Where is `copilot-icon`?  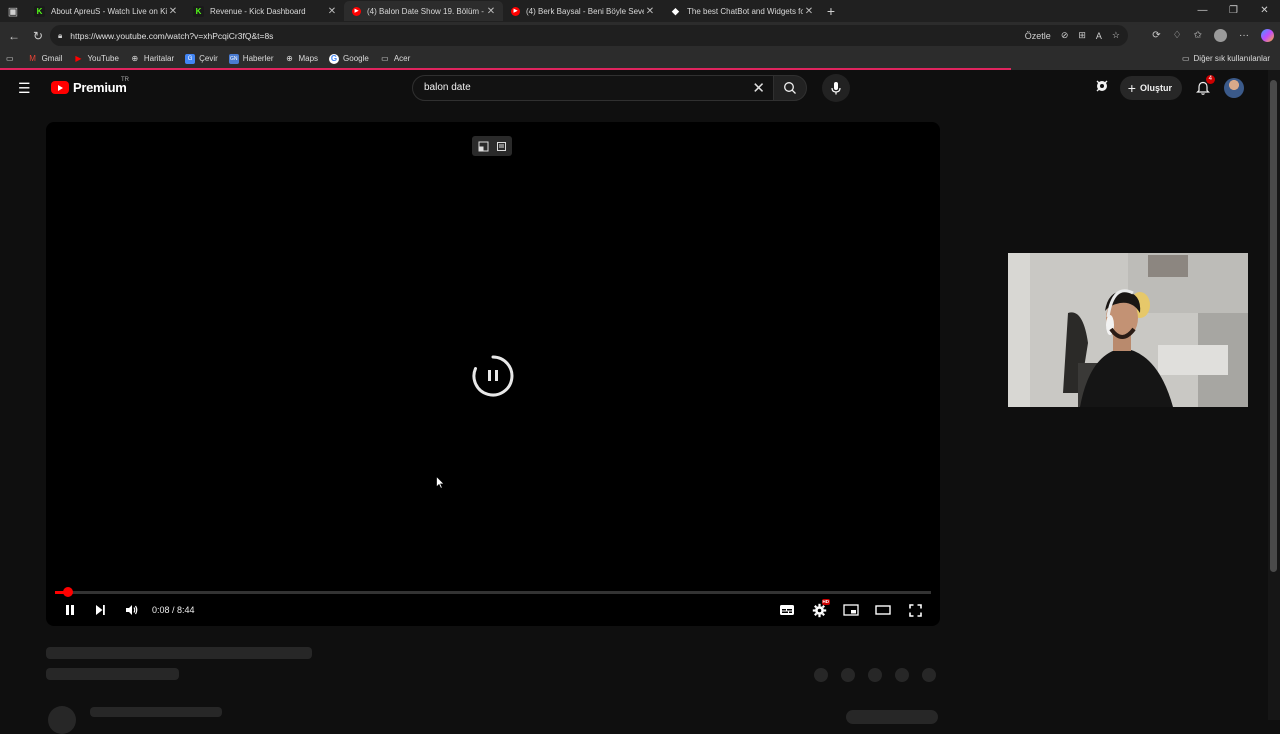 copilot-icon is located at coordinates (1267, 35).